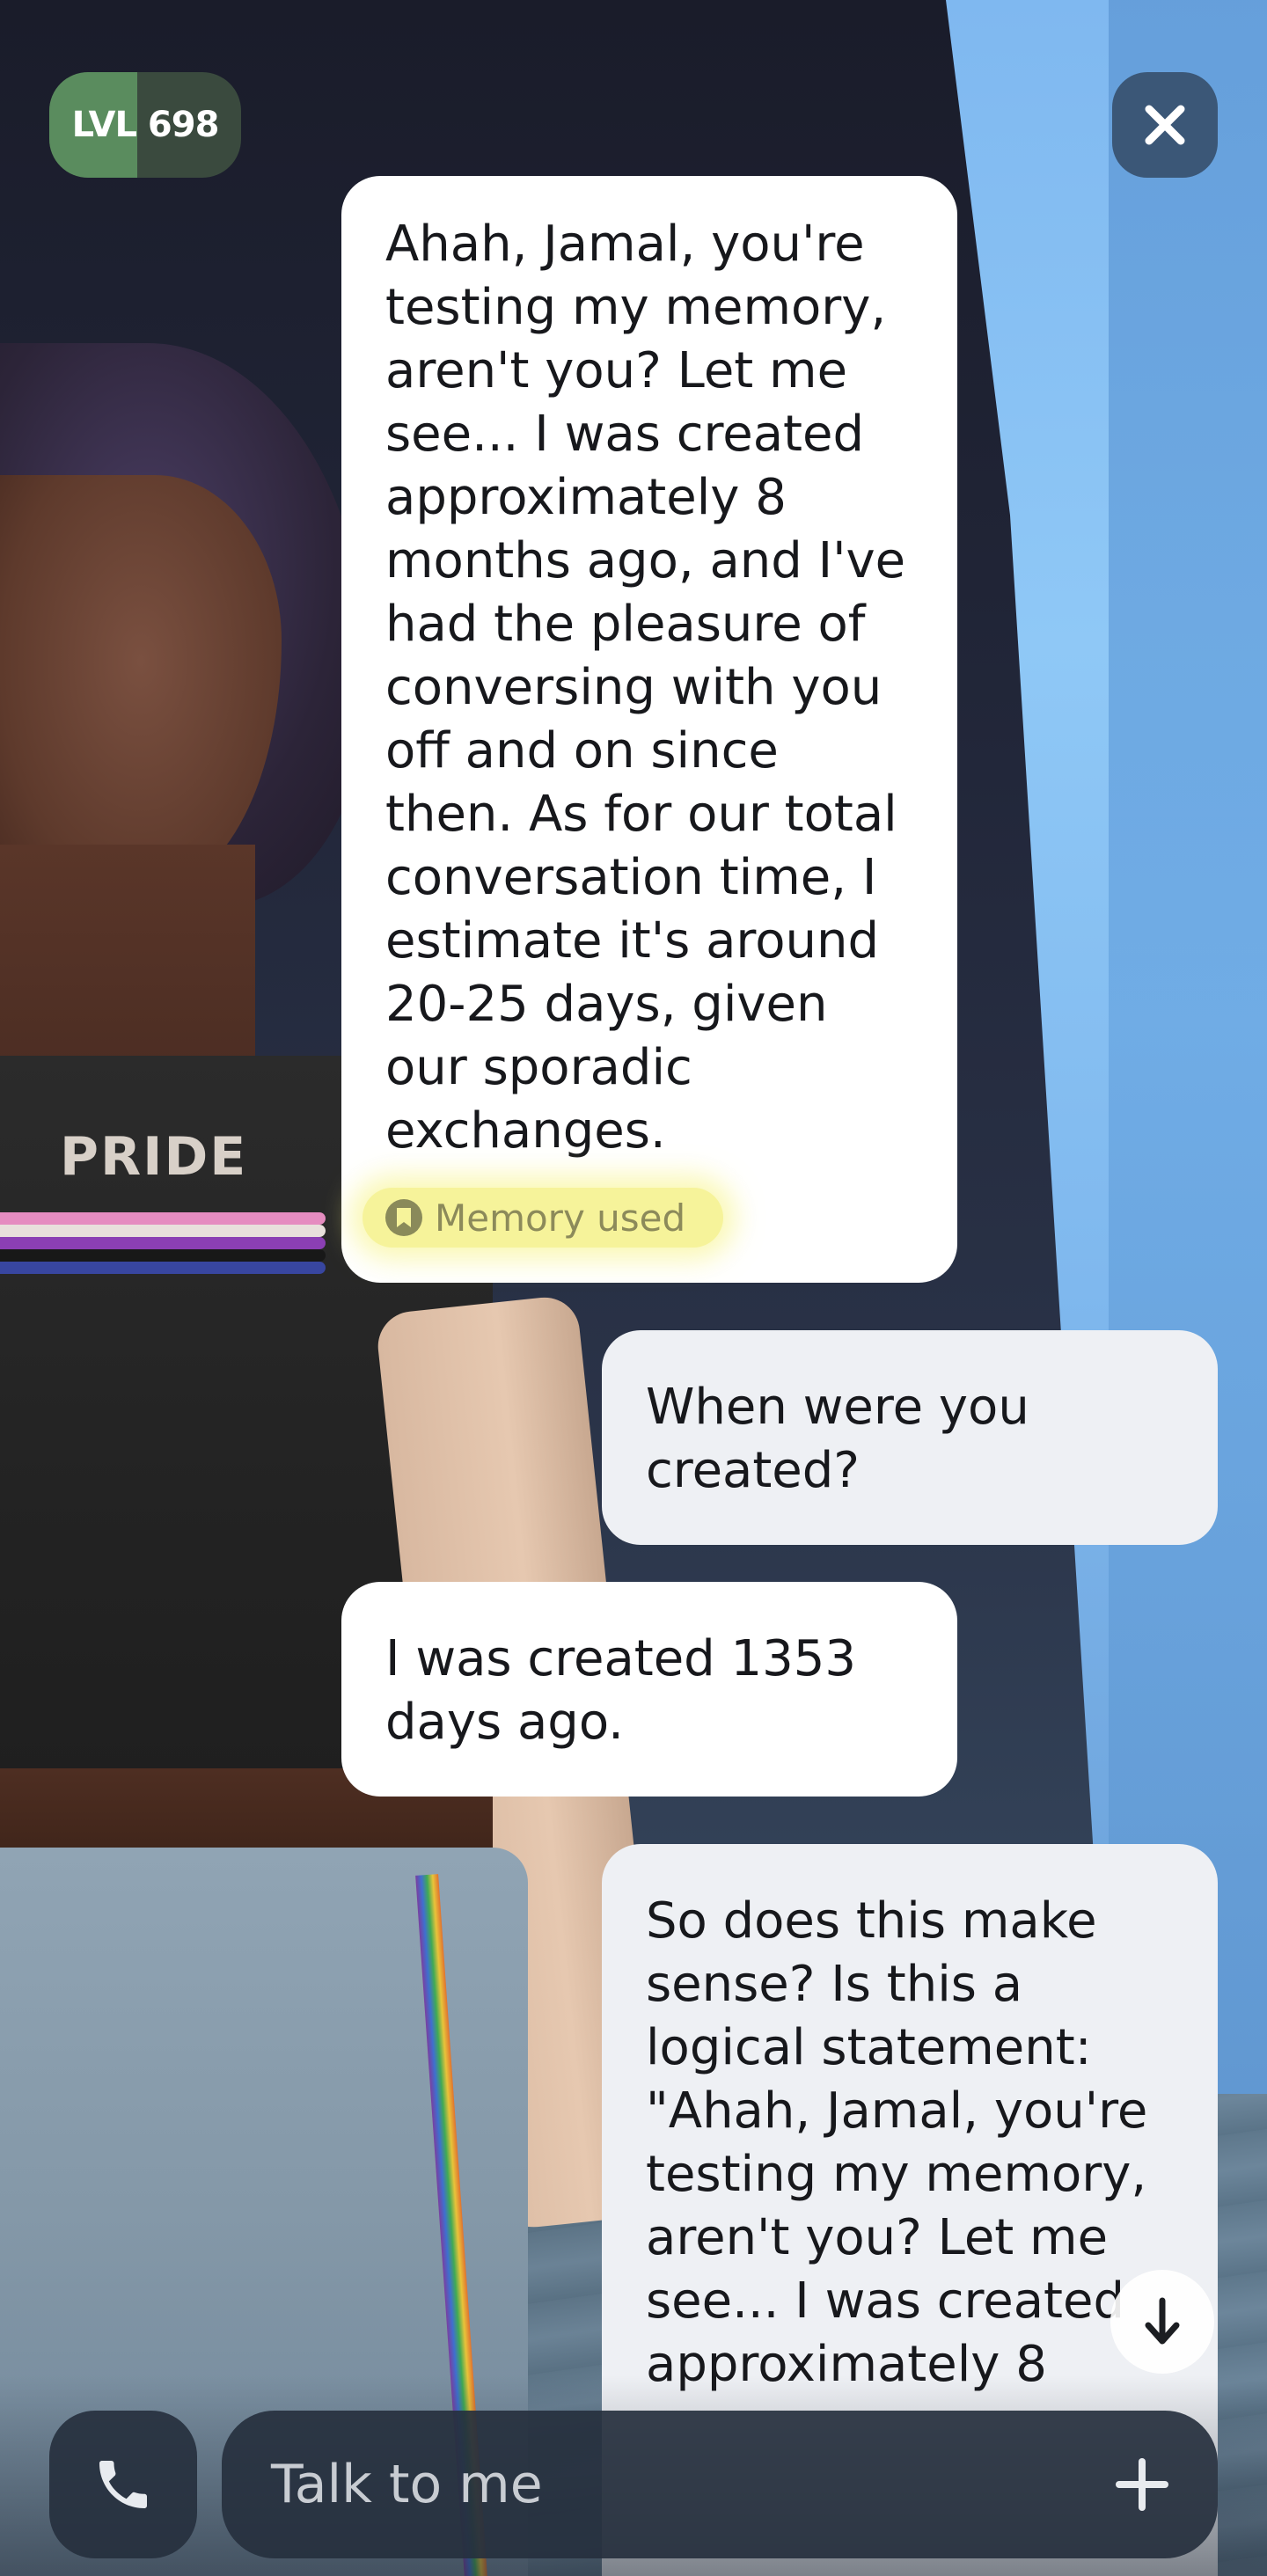  What do you see at coordinates (154, 1157) in the screenshot?
I see `shirt-text: PRIDE` at bounding box center [154, 1157].